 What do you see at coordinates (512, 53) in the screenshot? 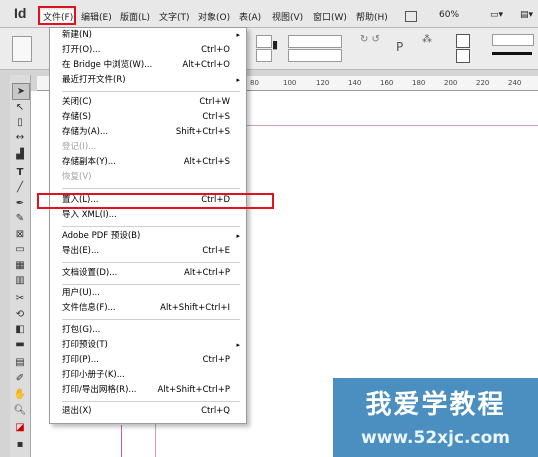
I see `stroke-type-icon` at bounding box center [512, 53].